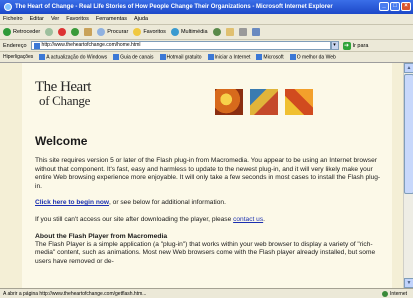 The image size is (413, 298). I want to click on search-button: Procurar, so click(112, 32).